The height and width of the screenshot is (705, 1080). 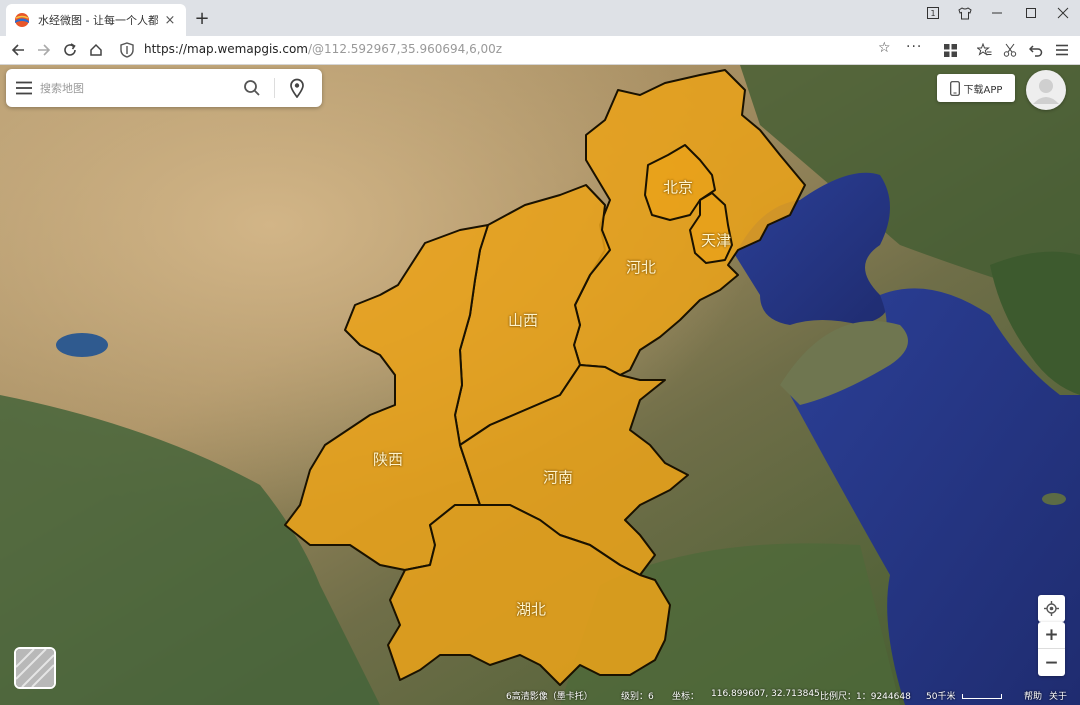 I want to click on url-host: https://map.wemapgis.com, so click(x=226, y=49).